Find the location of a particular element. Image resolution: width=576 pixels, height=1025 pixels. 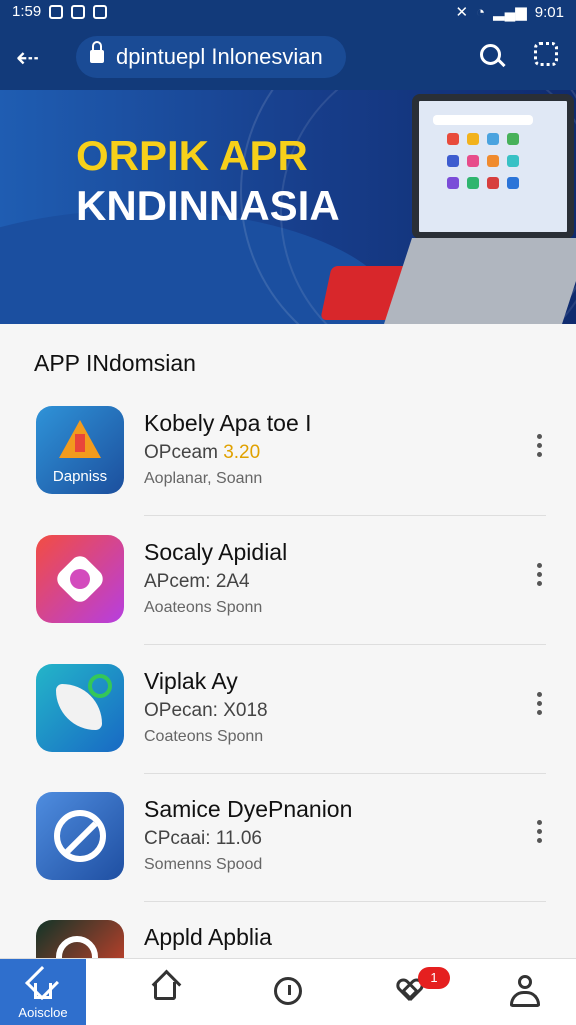

app-item: Viplak Ay OPecan: X018 Coateons Sponn is located at coordinates (288, 728).